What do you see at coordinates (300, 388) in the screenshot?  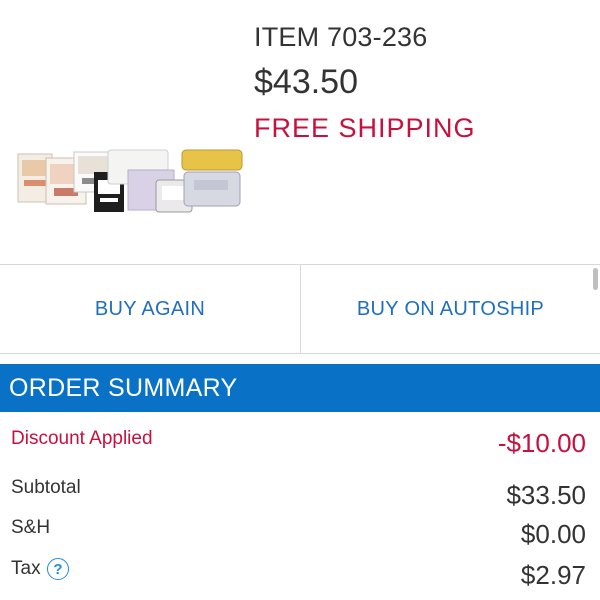 I see `order-summary-header: ORDER SUMMARY` at bounding box center [300, 388].